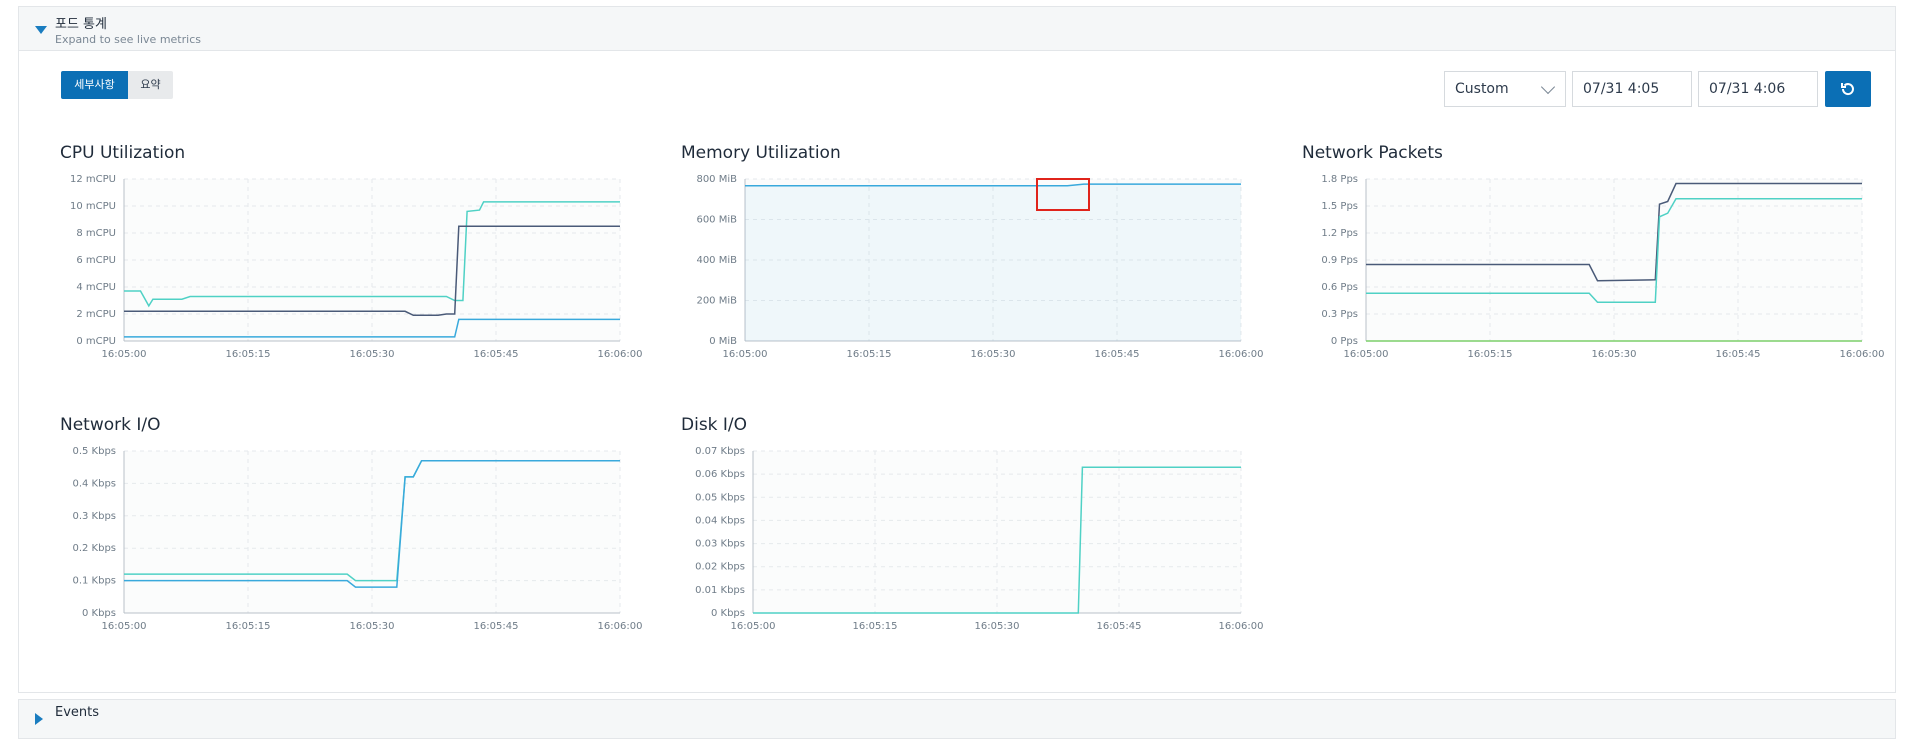 The width and height of the screenshot is (1913, 739). Describe the element at coordinates (94, 516) in the screenshot. I see `y-tick-label: 0.3 Kbps` at that location.